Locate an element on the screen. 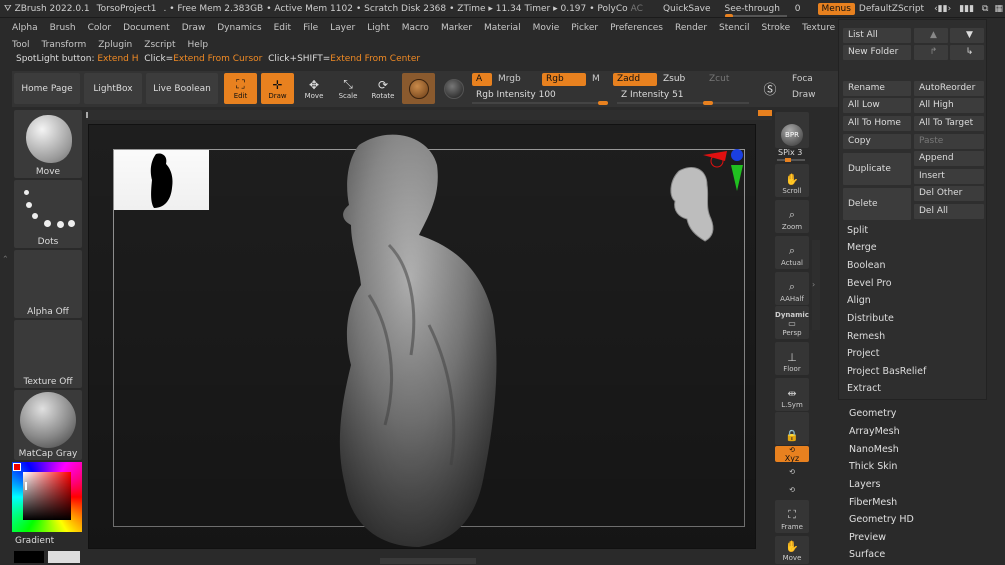  color-square is located at coordinates (47, 496).